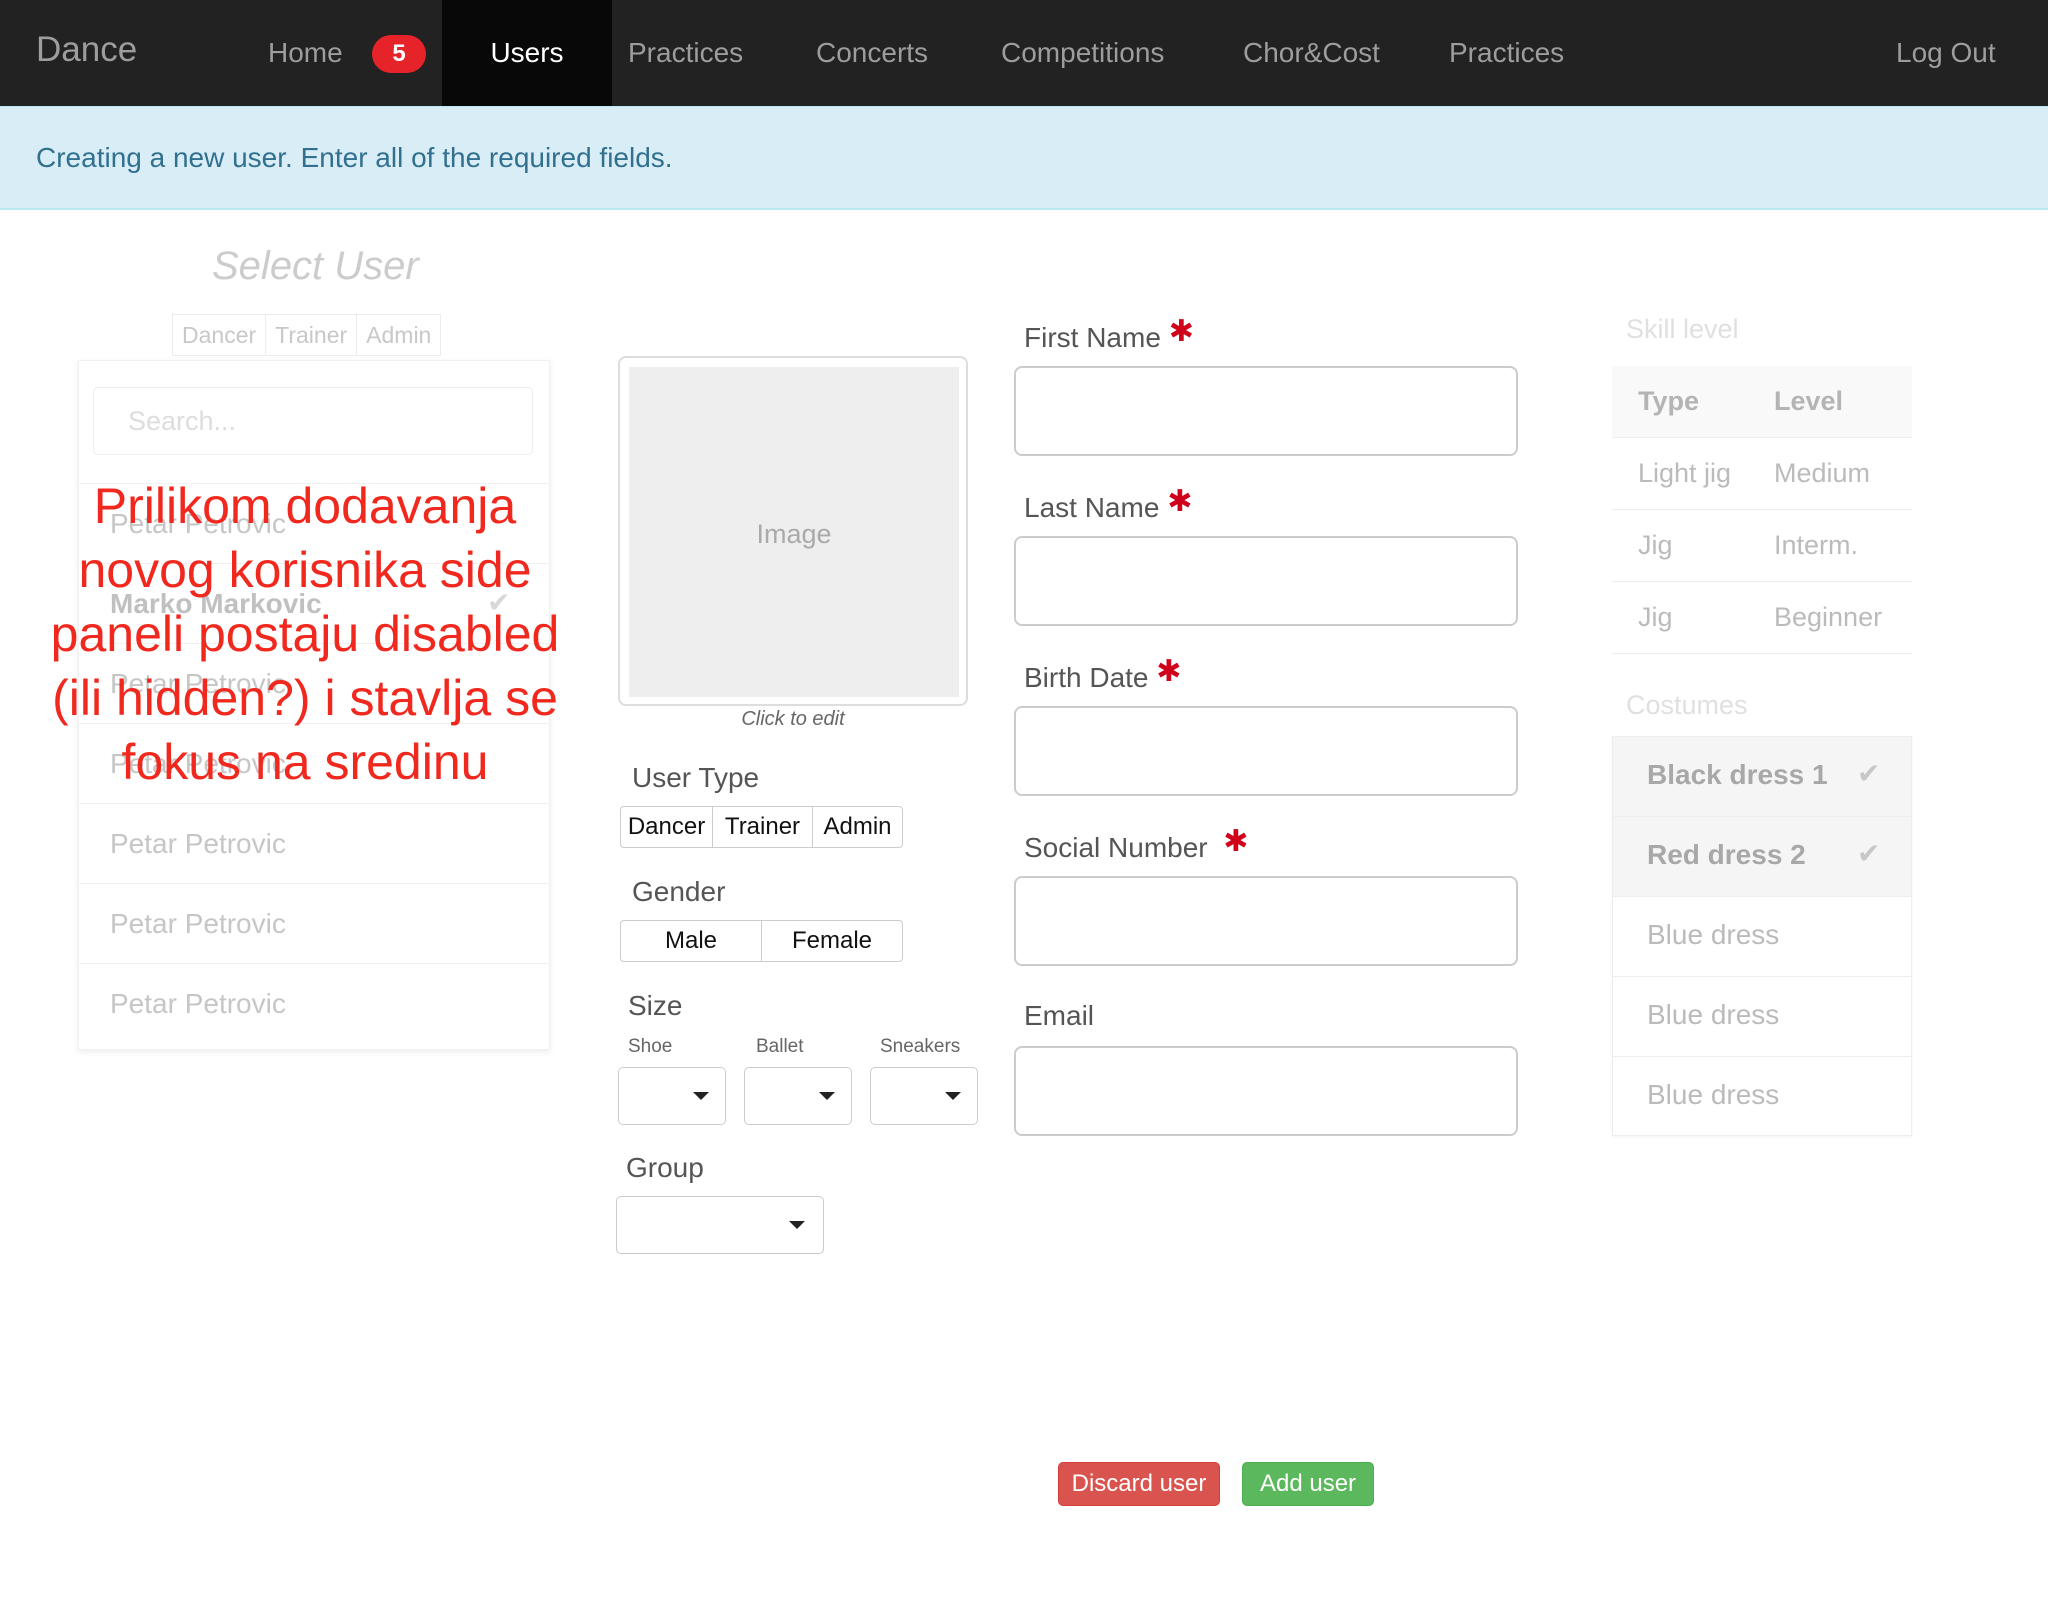 This screenshot has height=1600, width=2048. Describe the element at coordinates (1139, 1484) in the screenshot. I see `discard-user-button: Discard user` at that location.